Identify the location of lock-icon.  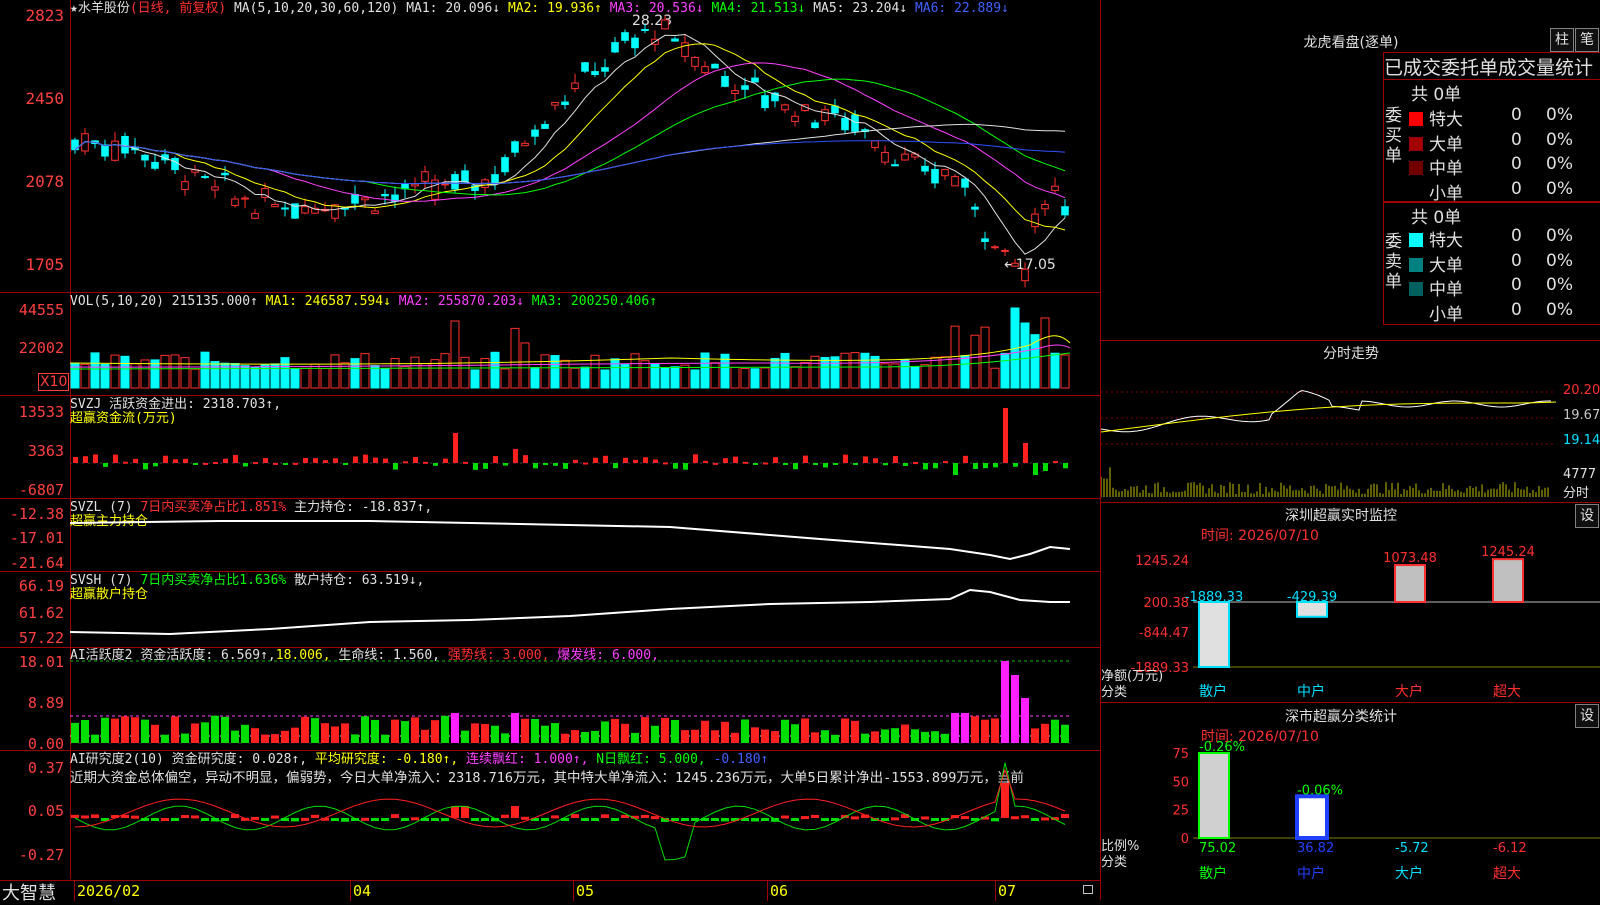
(1088, 889).